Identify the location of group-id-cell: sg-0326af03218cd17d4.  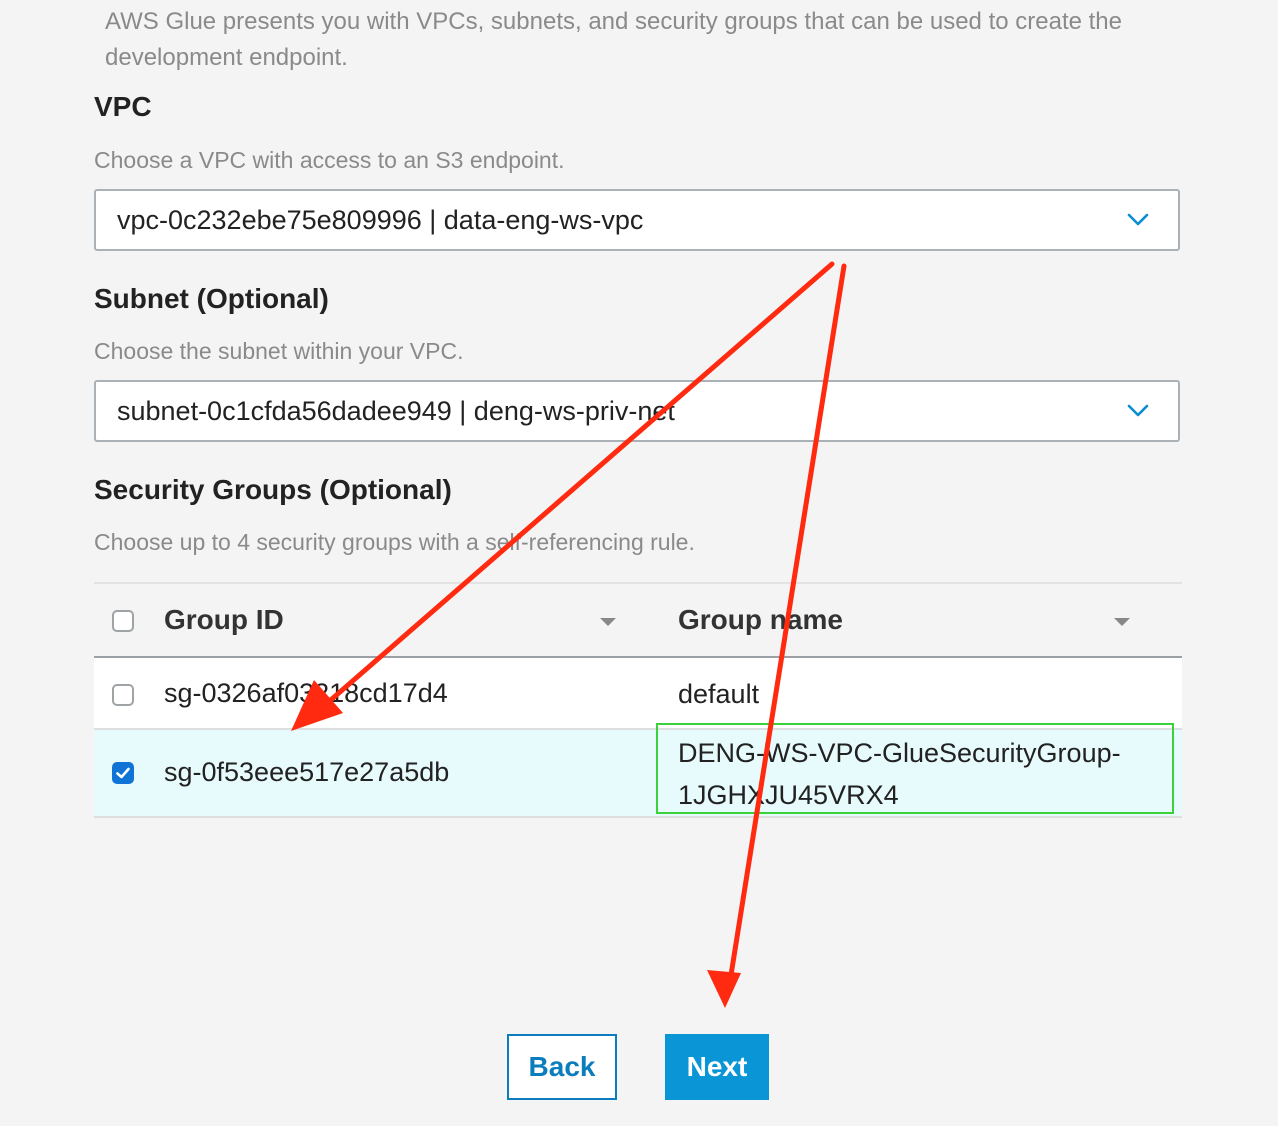
(306, 693).